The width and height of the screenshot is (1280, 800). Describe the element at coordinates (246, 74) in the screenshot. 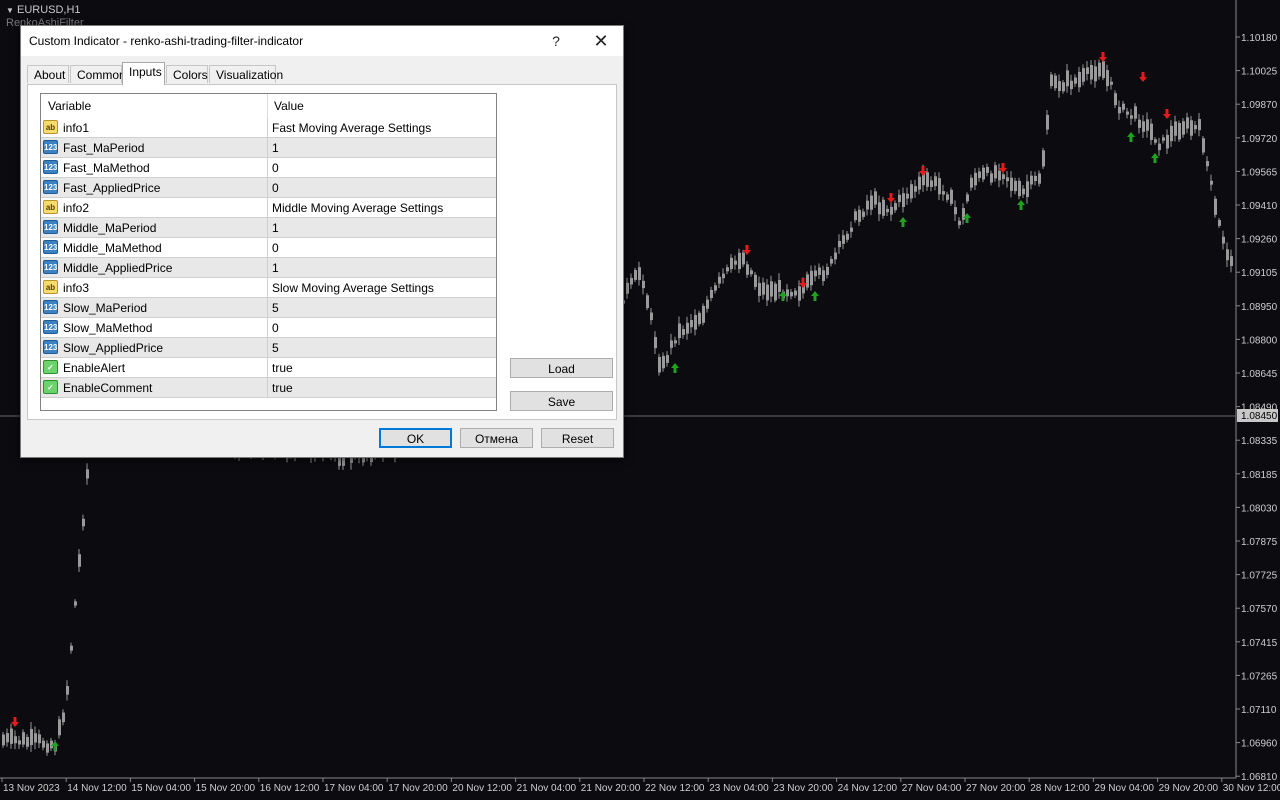

I see `tab-visualization: Visualization` at that location.